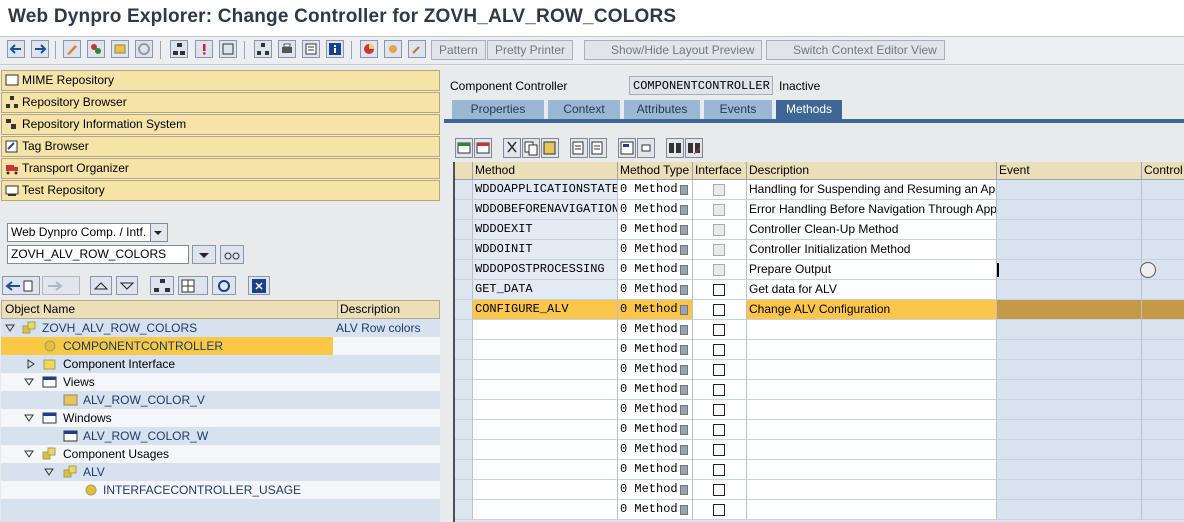 This screenshot has width=1184, height=522. Describe the element at coordinates (1163, 171) in the screenshot. I see `column-controller: Control` at that location.